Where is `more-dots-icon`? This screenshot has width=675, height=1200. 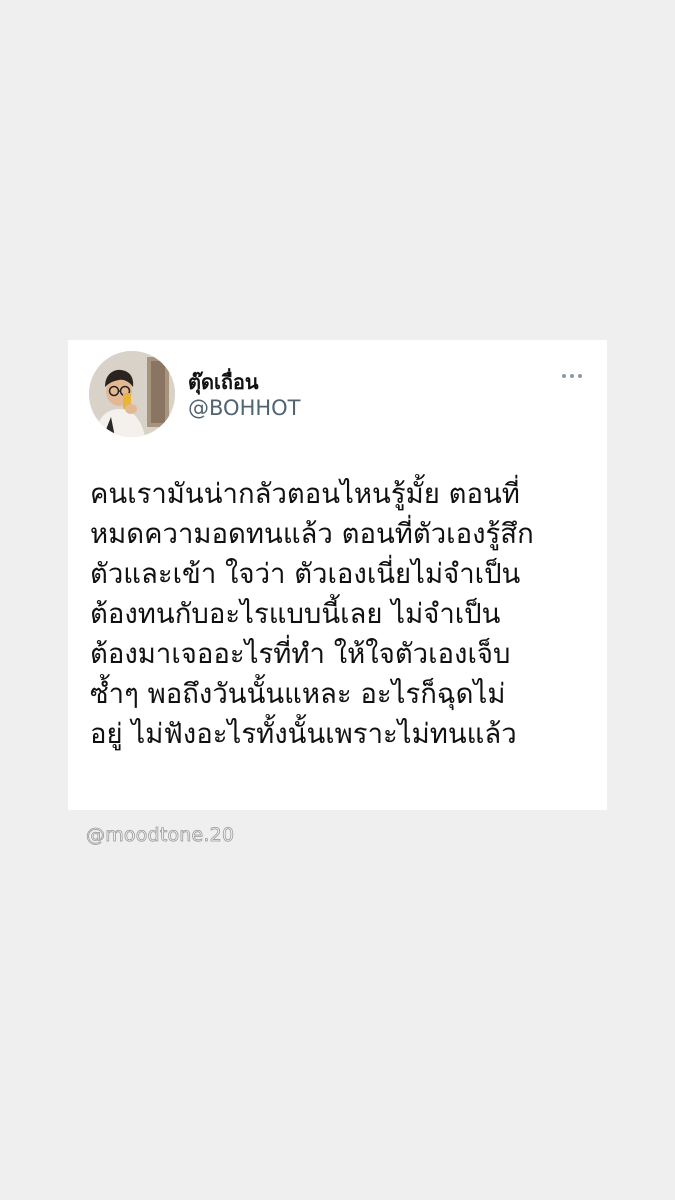 more-dots-icon is located at coordinates (572, 376).